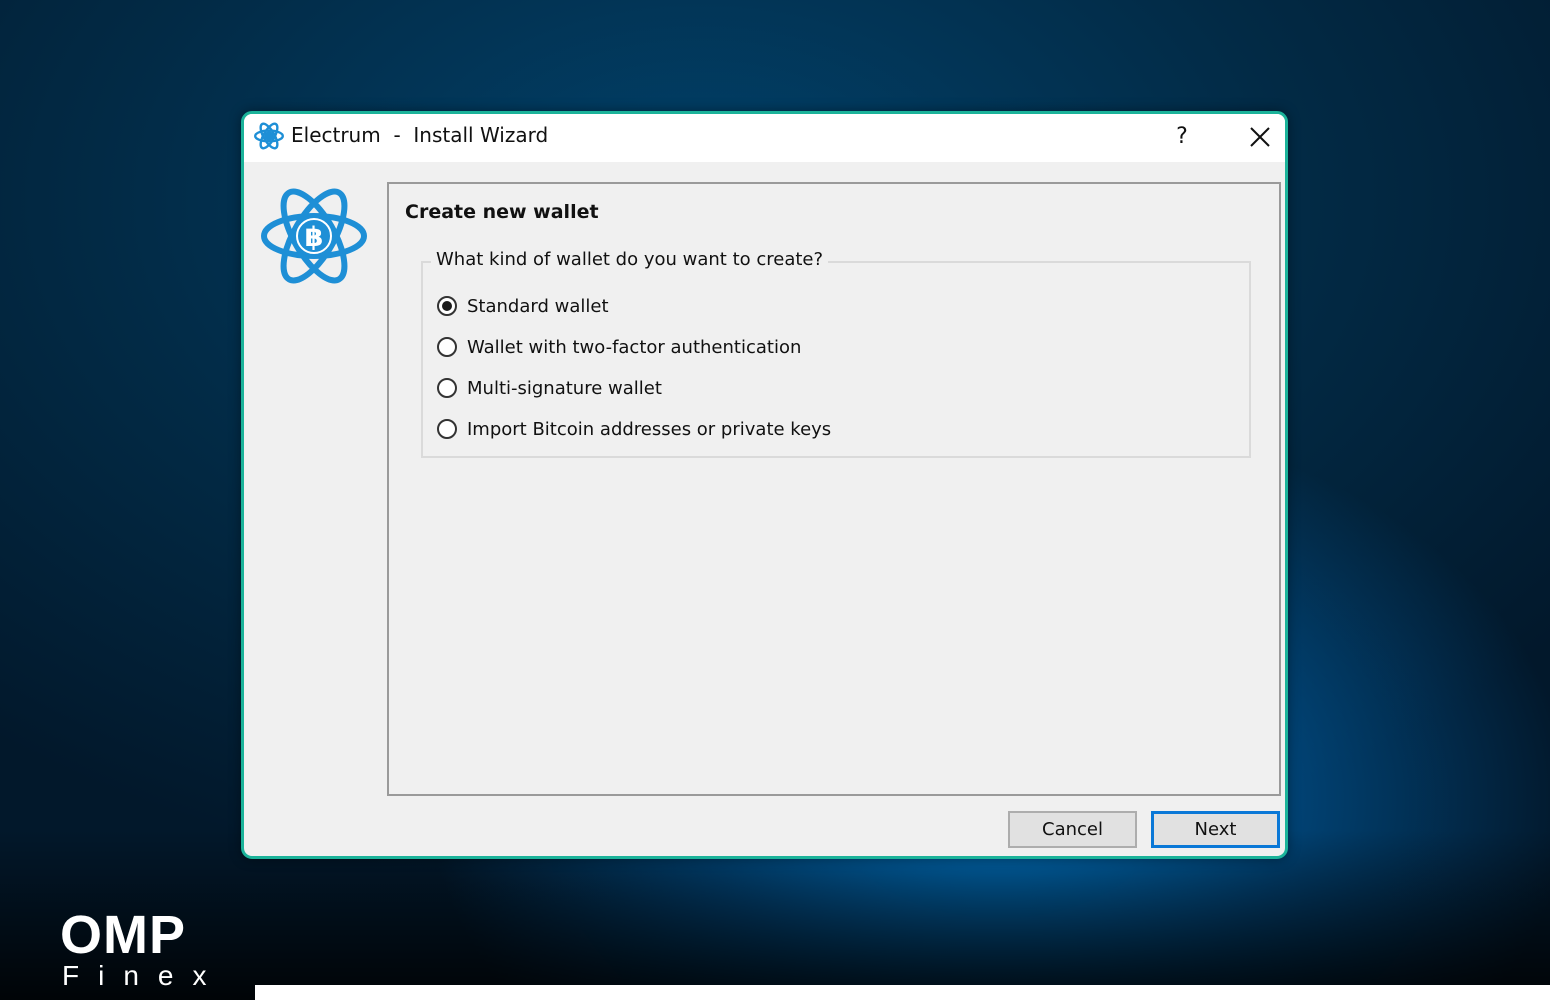 This screenshot has height=1000, width=1550. I want to click on electrum-bitcoin-logo-icon: ฿, so click(314, 236).